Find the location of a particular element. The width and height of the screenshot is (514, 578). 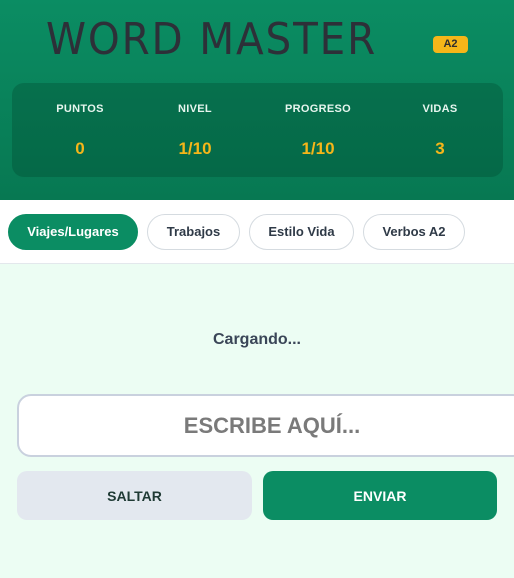

stat-label: PROGRESO is located at coordinates (318, 109).